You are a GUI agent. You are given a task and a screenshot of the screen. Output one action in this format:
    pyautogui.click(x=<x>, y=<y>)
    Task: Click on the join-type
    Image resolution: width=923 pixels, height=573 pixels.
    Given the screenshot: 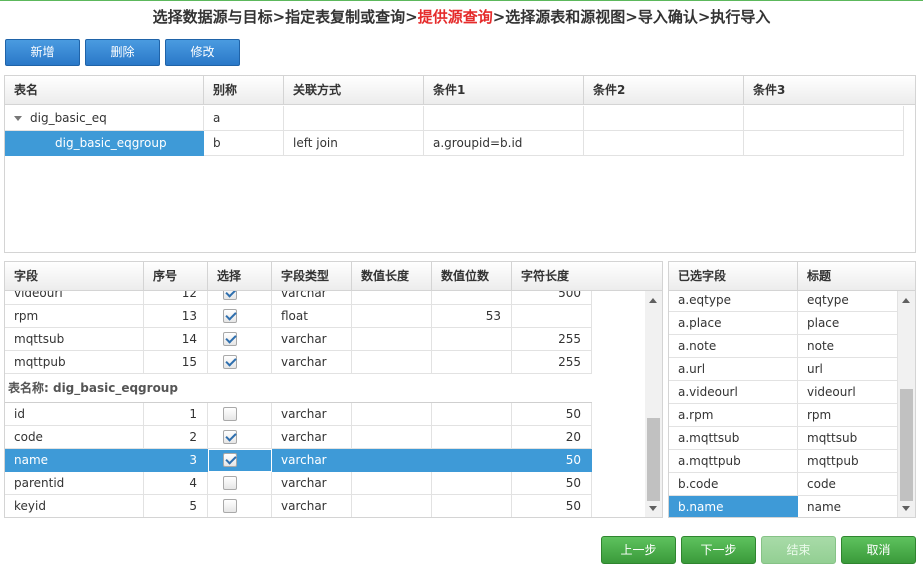 What is the action you would take?
    pyautogui.click(x=354, y=118)
    